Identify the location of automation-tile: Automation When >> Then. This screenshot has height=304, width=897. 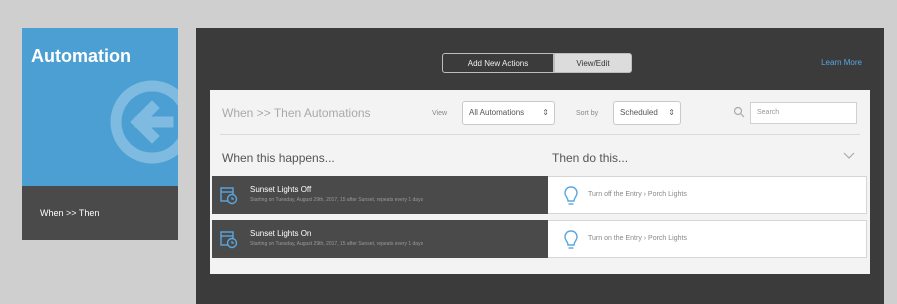
(100, 134).